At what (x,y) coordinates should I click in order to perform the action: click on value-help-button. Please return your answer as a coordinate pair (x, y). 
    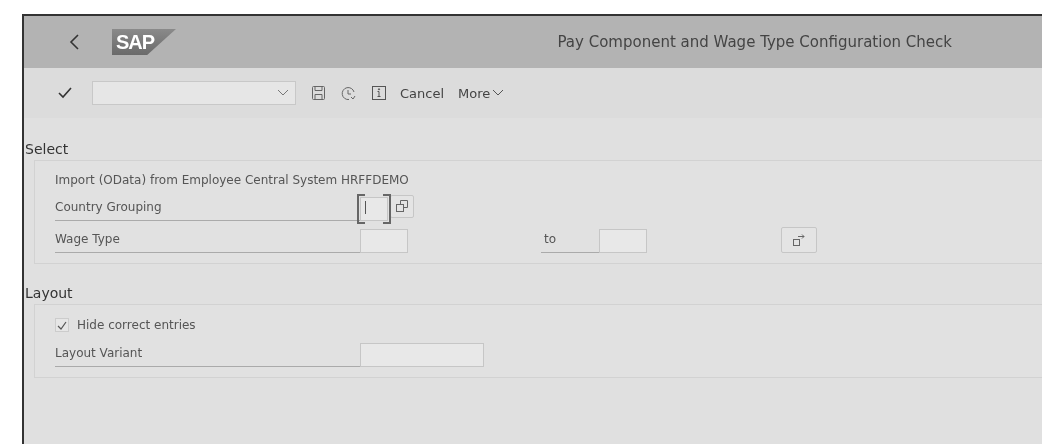
    Looking at the image, I should click on (402, 206).